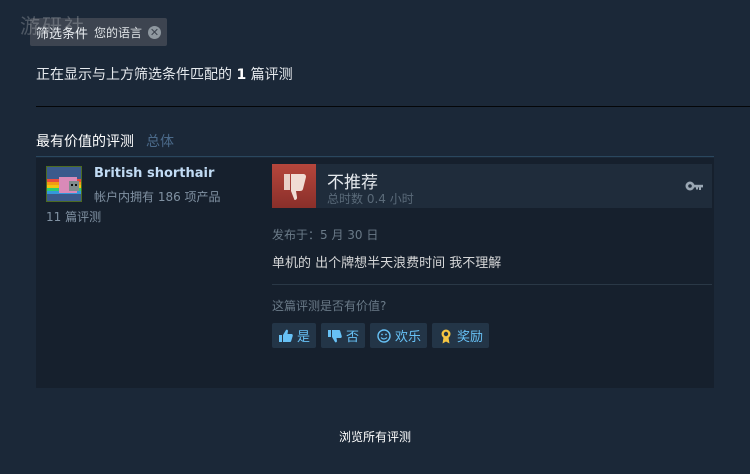  What do you see at coordinates (241, 75) in the screenshot?
I see `filter-summary-count: 1` at bounding box center [241, 75].